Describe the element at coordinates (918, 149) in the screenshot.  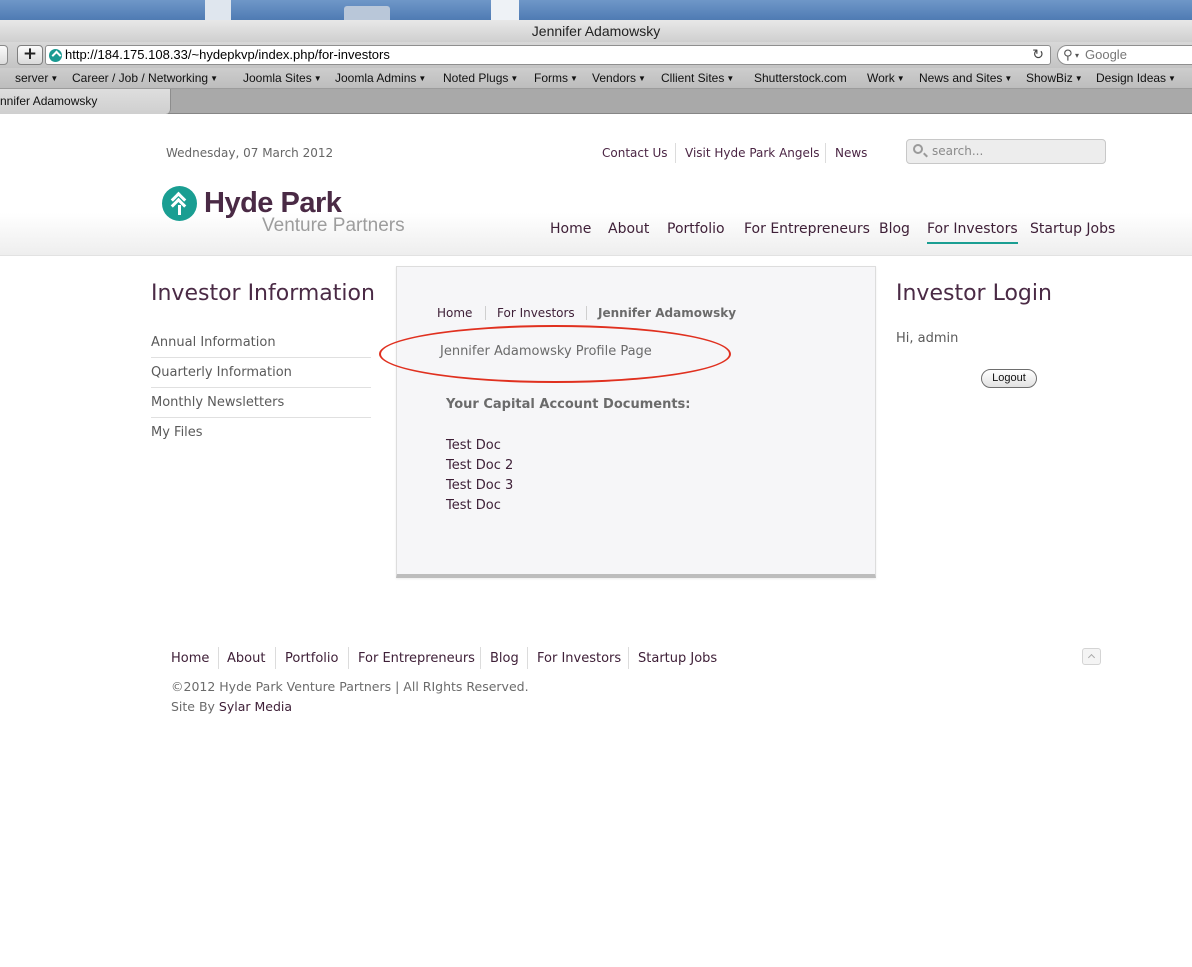
I see `search-icon` at that location.